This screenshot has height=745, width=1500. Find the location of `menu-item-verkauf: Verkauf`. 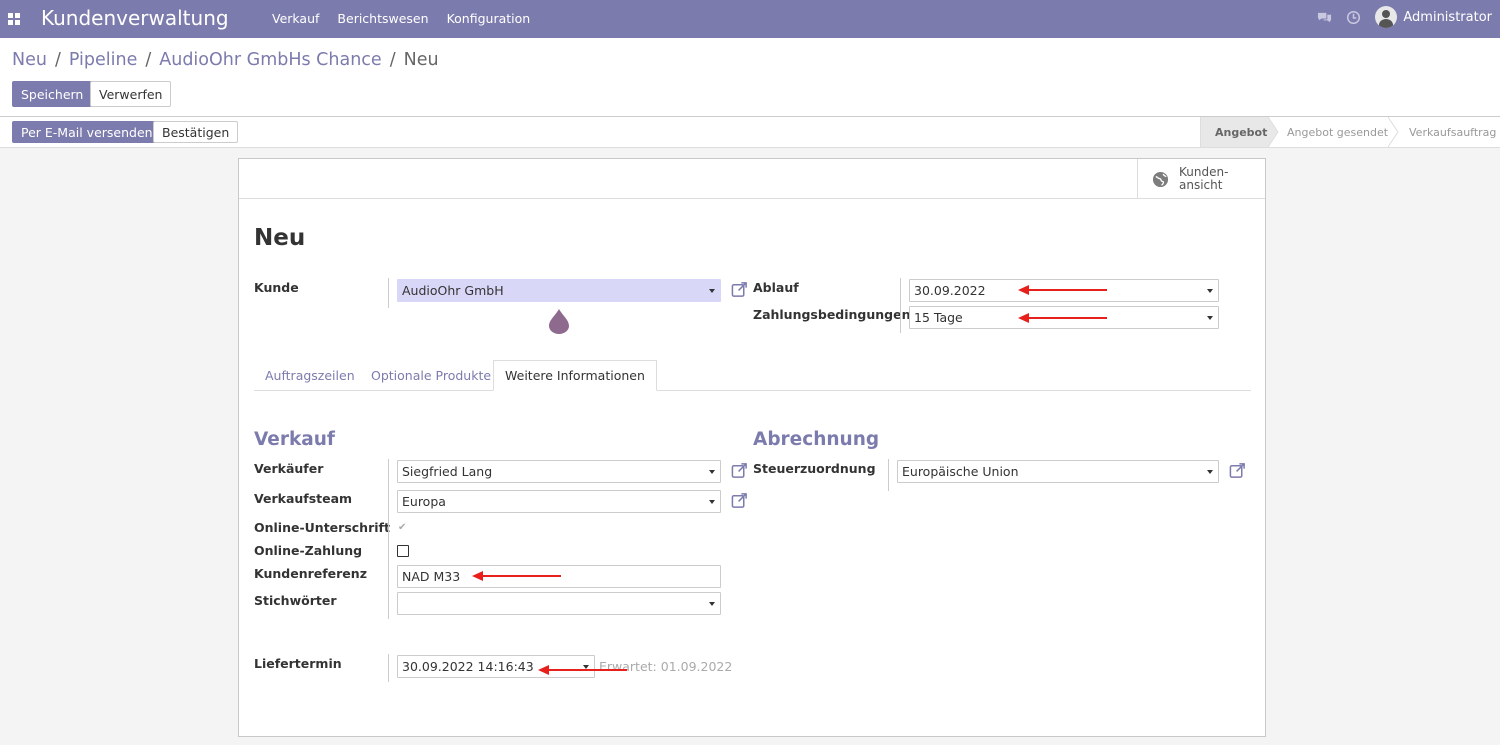

menu-item-verkauf: Verkauf is located at coordinates (295, 18).